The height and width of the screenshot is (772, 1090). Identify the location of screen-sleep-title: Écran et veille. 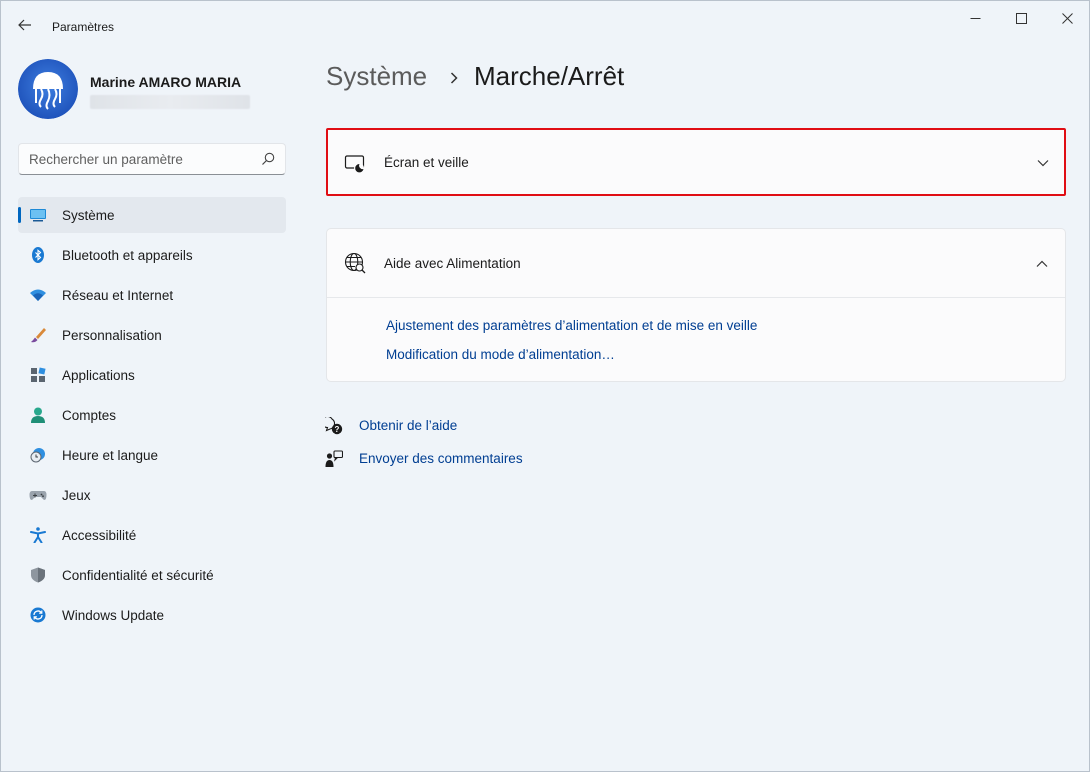
(426, 162).